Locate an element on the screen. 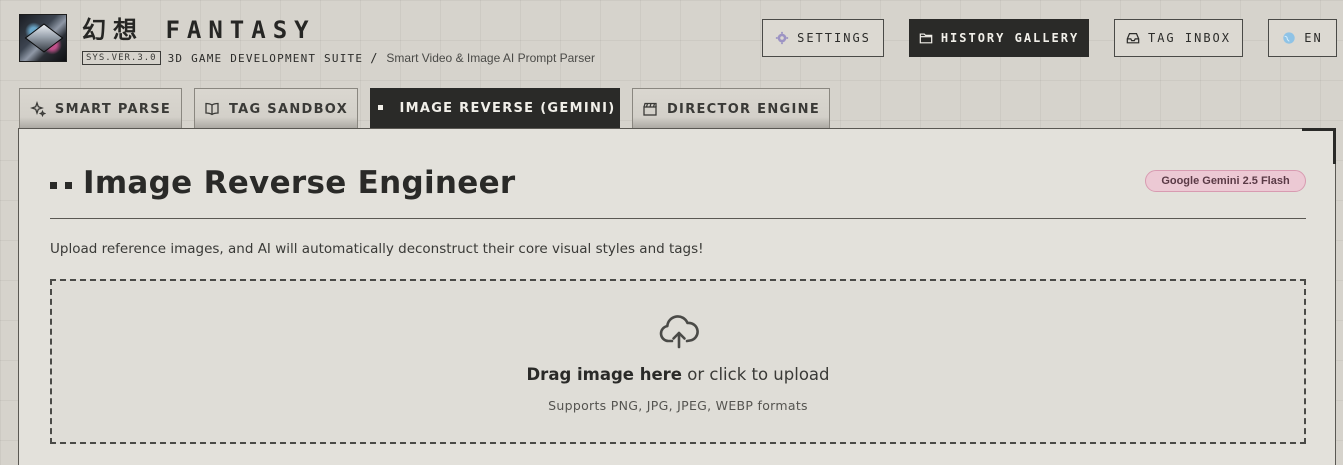 This screenshot has height=465, width=1343. dropzone-instruction: Drag image here or click to upload is located at coordinates (678, 374).